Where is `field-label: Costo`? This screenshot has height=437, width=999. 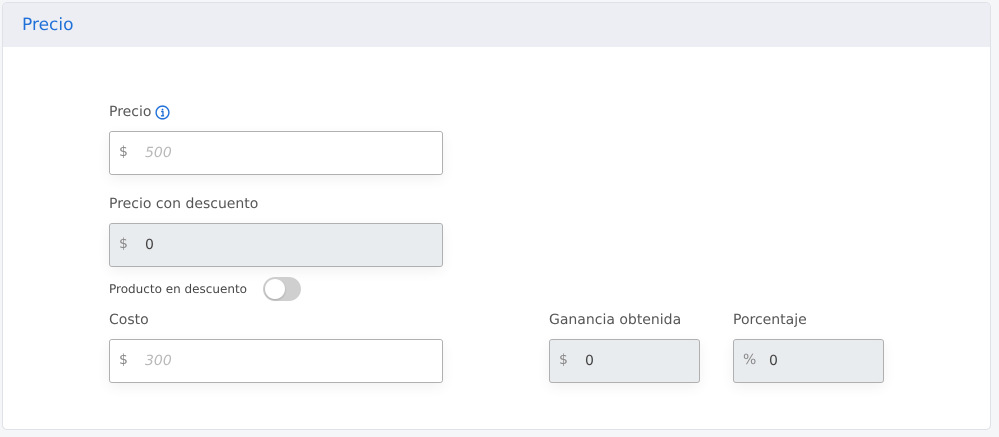 field-label: Costo is located at coordinates (129, 320).